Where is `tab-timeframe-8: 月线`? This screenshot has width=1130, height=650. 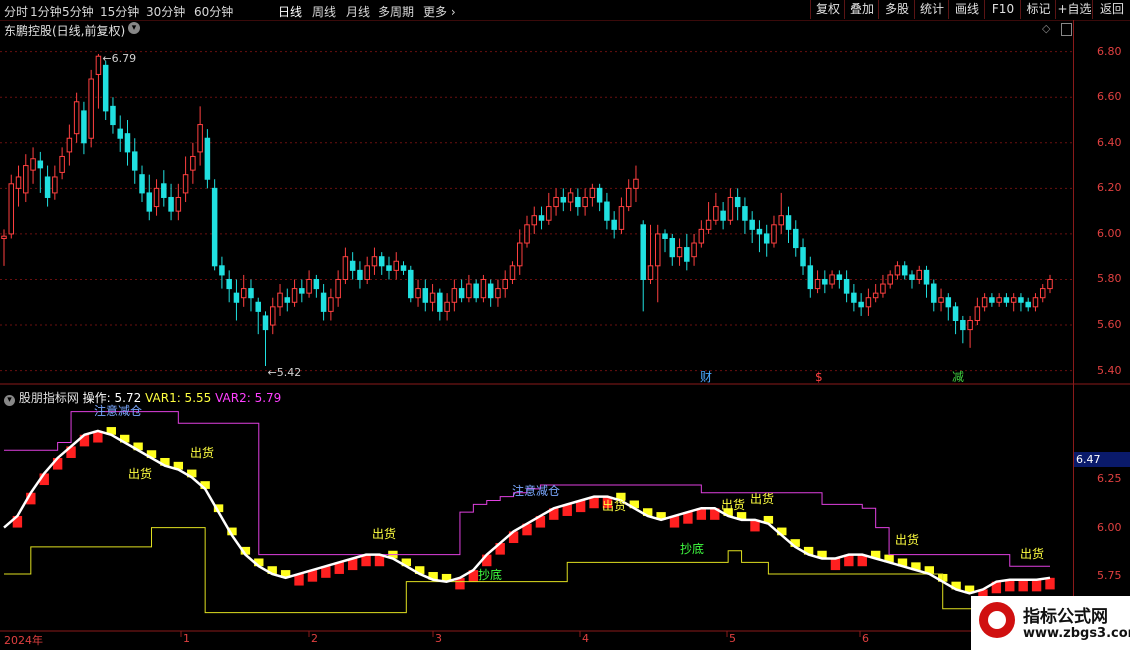
tab-timeframe-8: 月线 is located at coordinates (358, 11).